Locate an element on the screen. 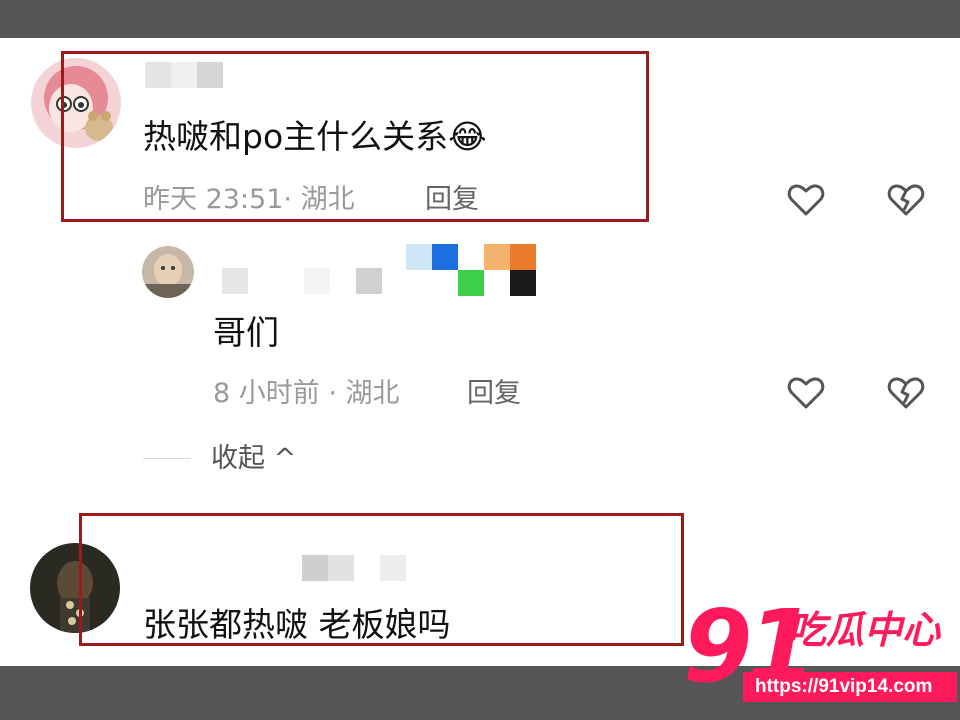 The image size is (960, 720). comment-location: 湖北 is located at coordinates (372, 393).